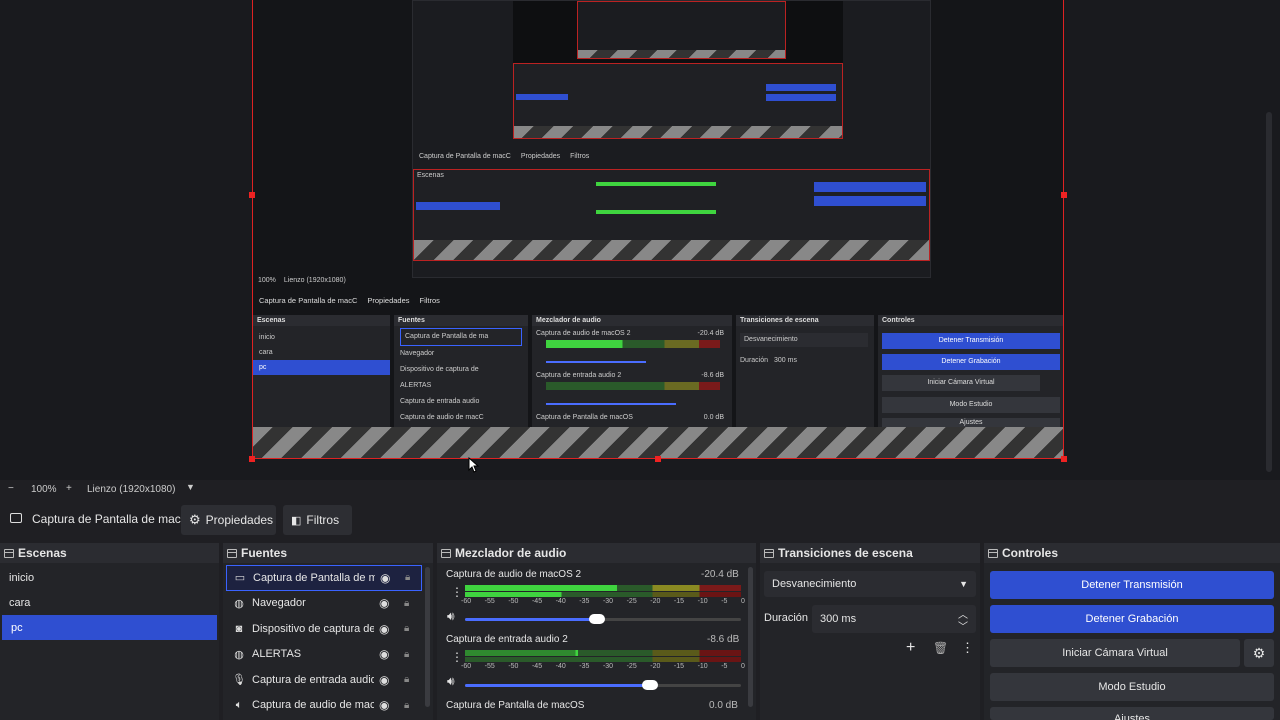 The height and width of the screenshot is (720, 1280). Describe the element at coordinates (801, 87) in the screenshot. I see `nested-blue-button` at that location.